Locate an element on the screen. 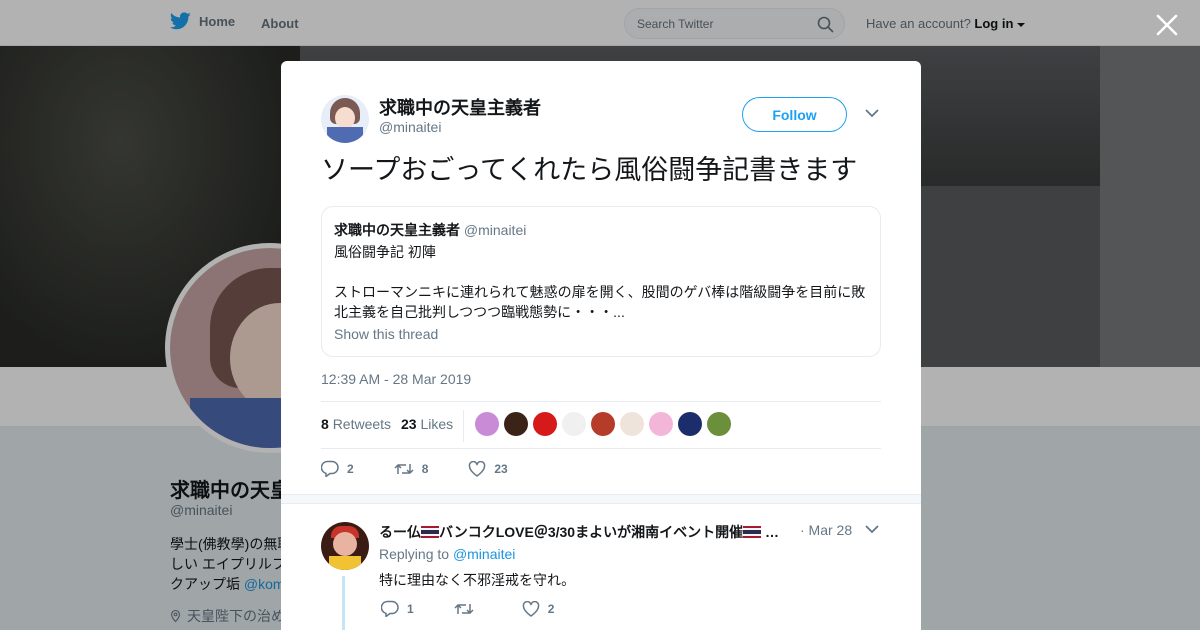 Image resolution: width=1200 pixels, height=630 pixels. retweets-stat: 8 Retweets is located at coordinates (356, 424).